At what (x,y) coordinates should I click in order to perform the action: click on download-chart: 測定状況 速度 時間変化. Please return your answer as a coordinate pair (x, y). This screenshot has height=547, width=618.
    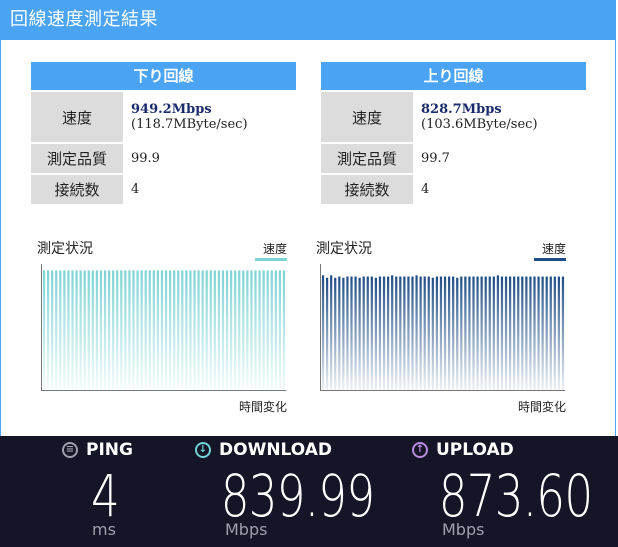
    Looking at the image, I should click on (162, 328).